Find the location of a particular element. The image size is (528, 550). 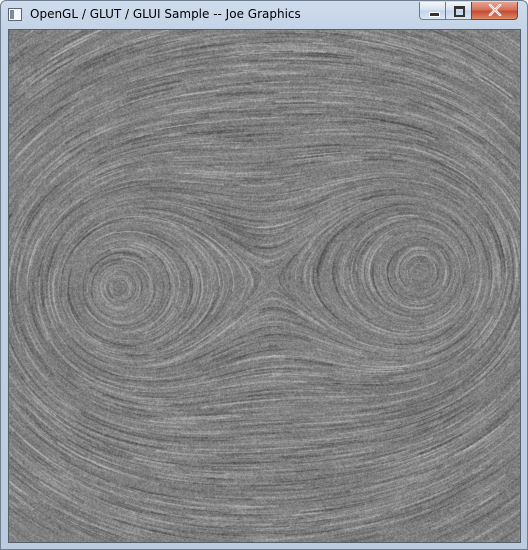

restore-icon is located at coordinates (459, 11).